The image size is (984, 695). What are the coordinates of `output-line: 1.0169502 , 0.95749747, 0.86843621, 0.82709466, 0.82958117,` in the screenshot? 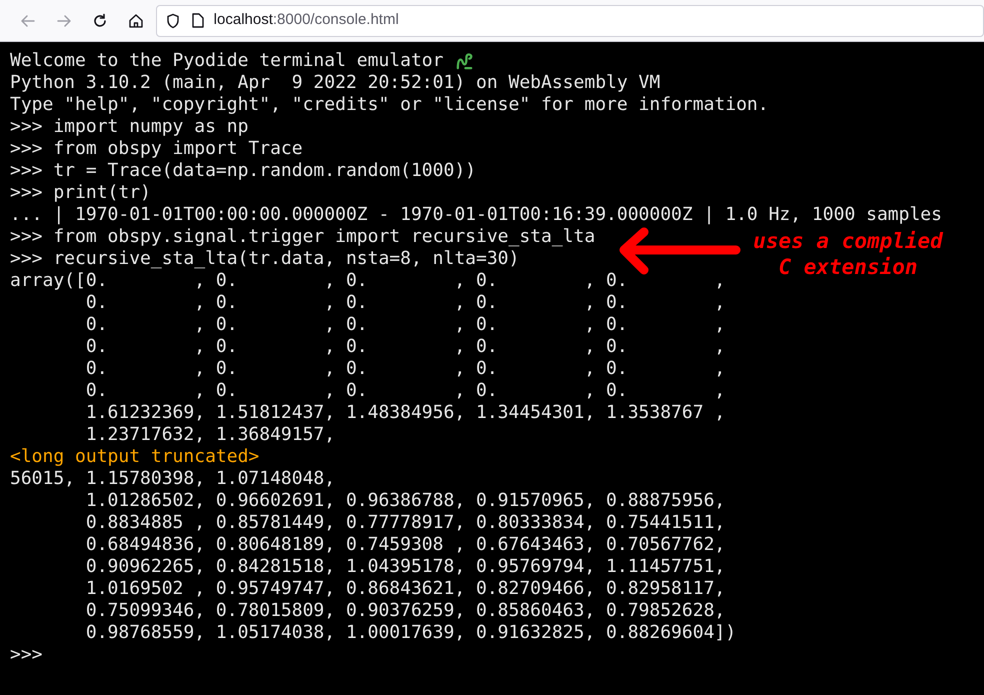 It's located at (405, 589).